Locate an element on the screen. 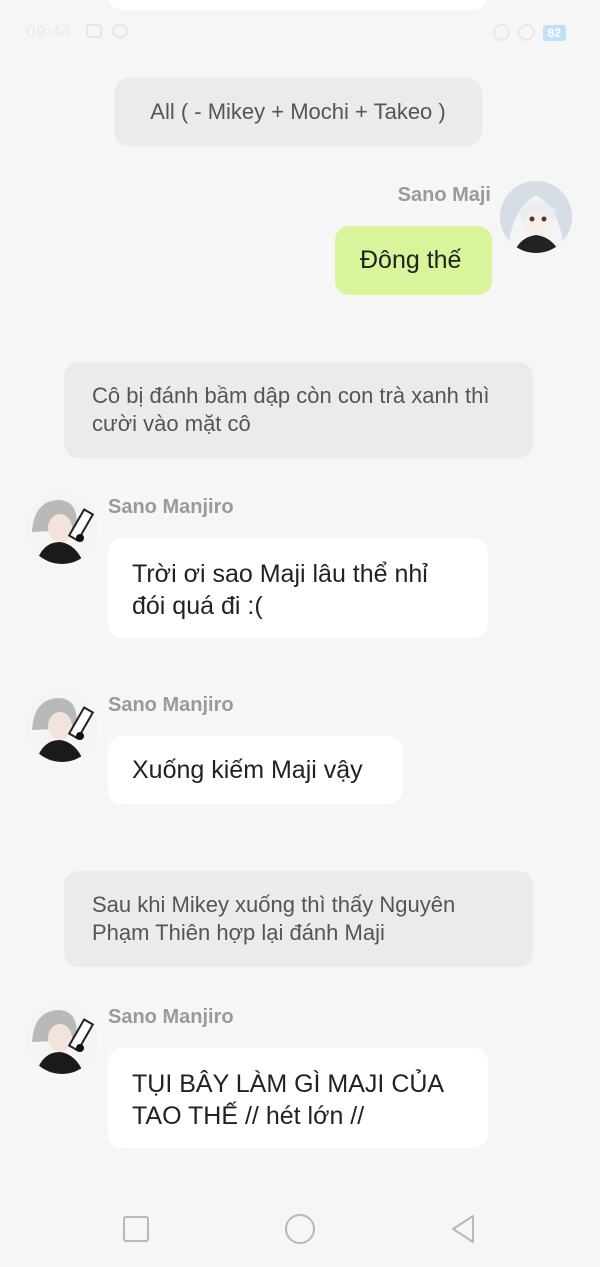  status-icons-right: 82 is located at coordinates (529, 32).